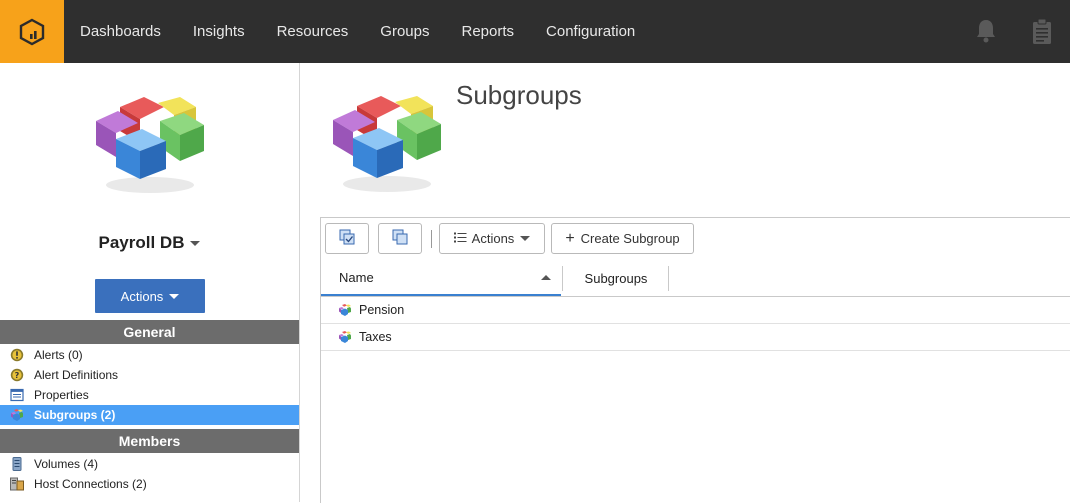  I want to click on sidebar-item-alerts: Alerts (0), so click(149, 355).